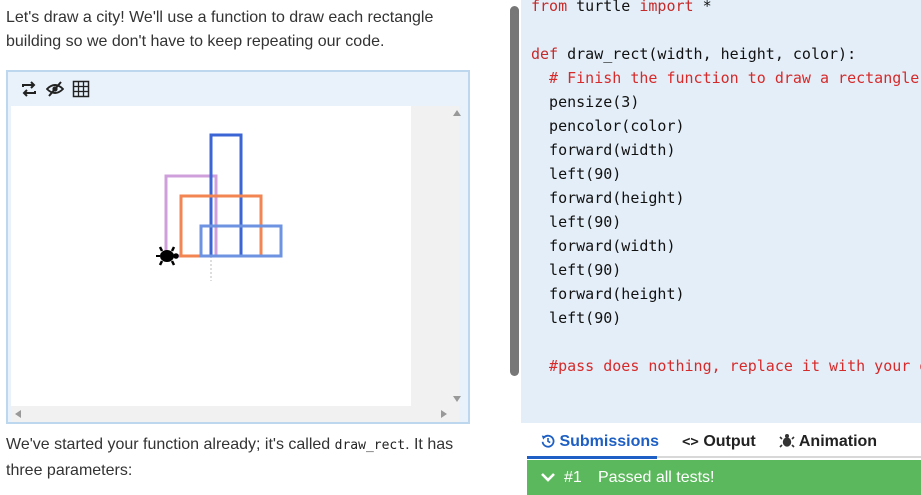 The image size is (921, 495). What do you see at coordinates (548, 441) in the screenshot?
I see `history-icon` at bounding box center [548, 441].